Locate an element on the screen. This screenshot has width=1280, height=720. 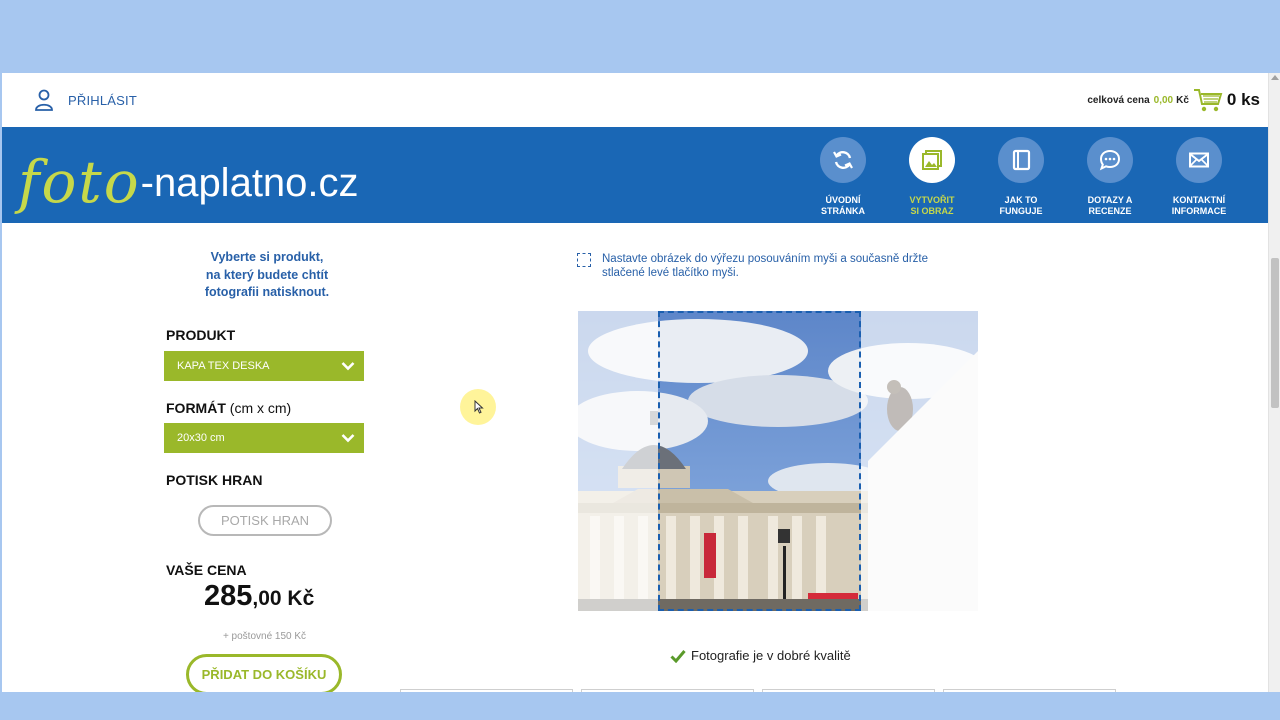
nav-contact: KONTAKTNÍ INFORMACE is located at coordinates (1199, 177).